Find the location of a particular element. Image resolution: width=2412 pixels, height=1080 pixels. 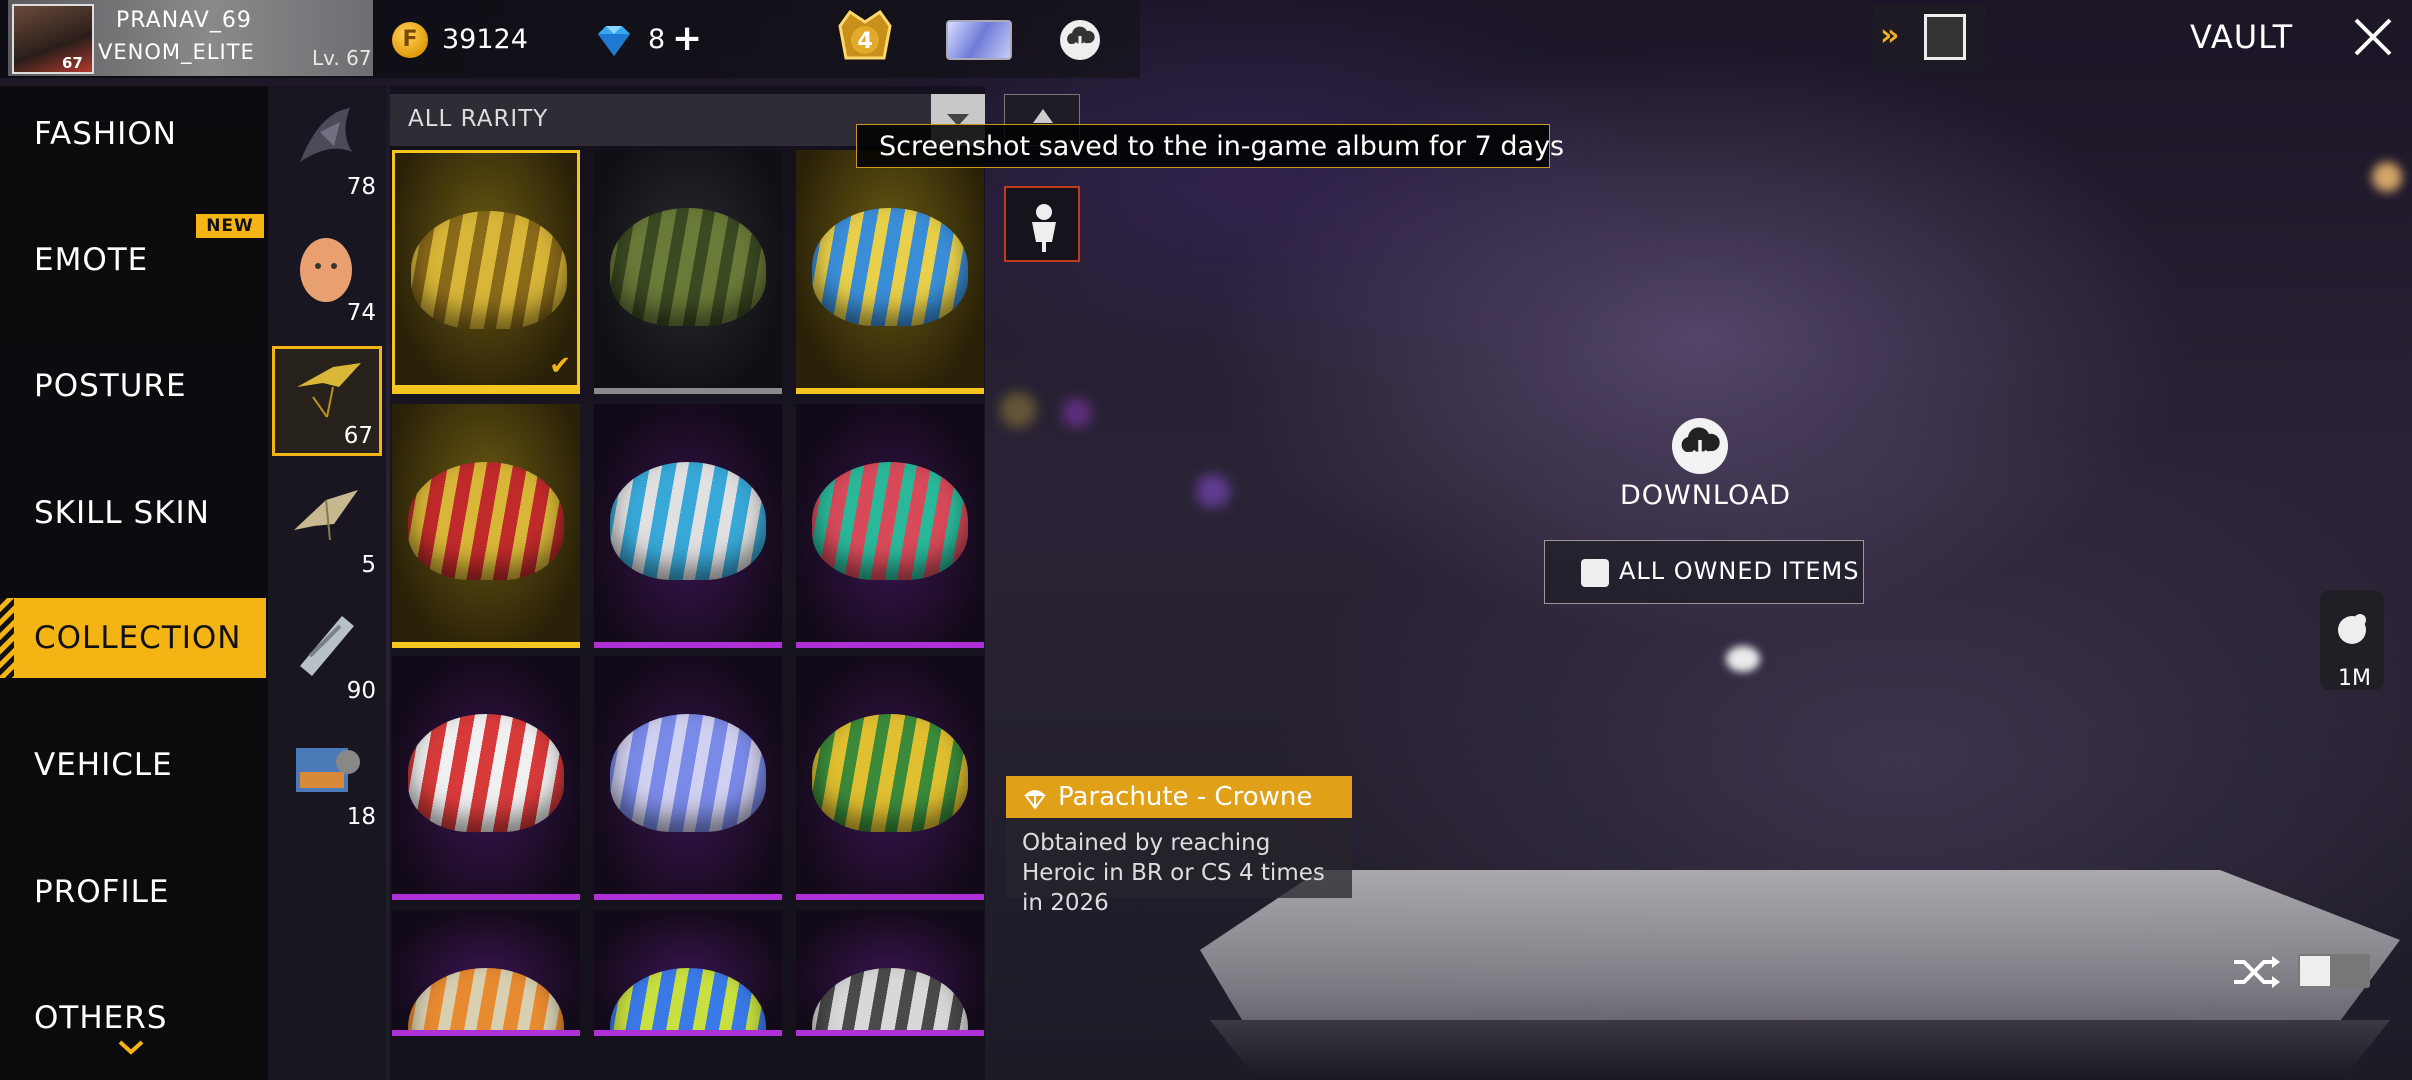

subcategory-parachute: 67 is located at coordinates (327, 401).